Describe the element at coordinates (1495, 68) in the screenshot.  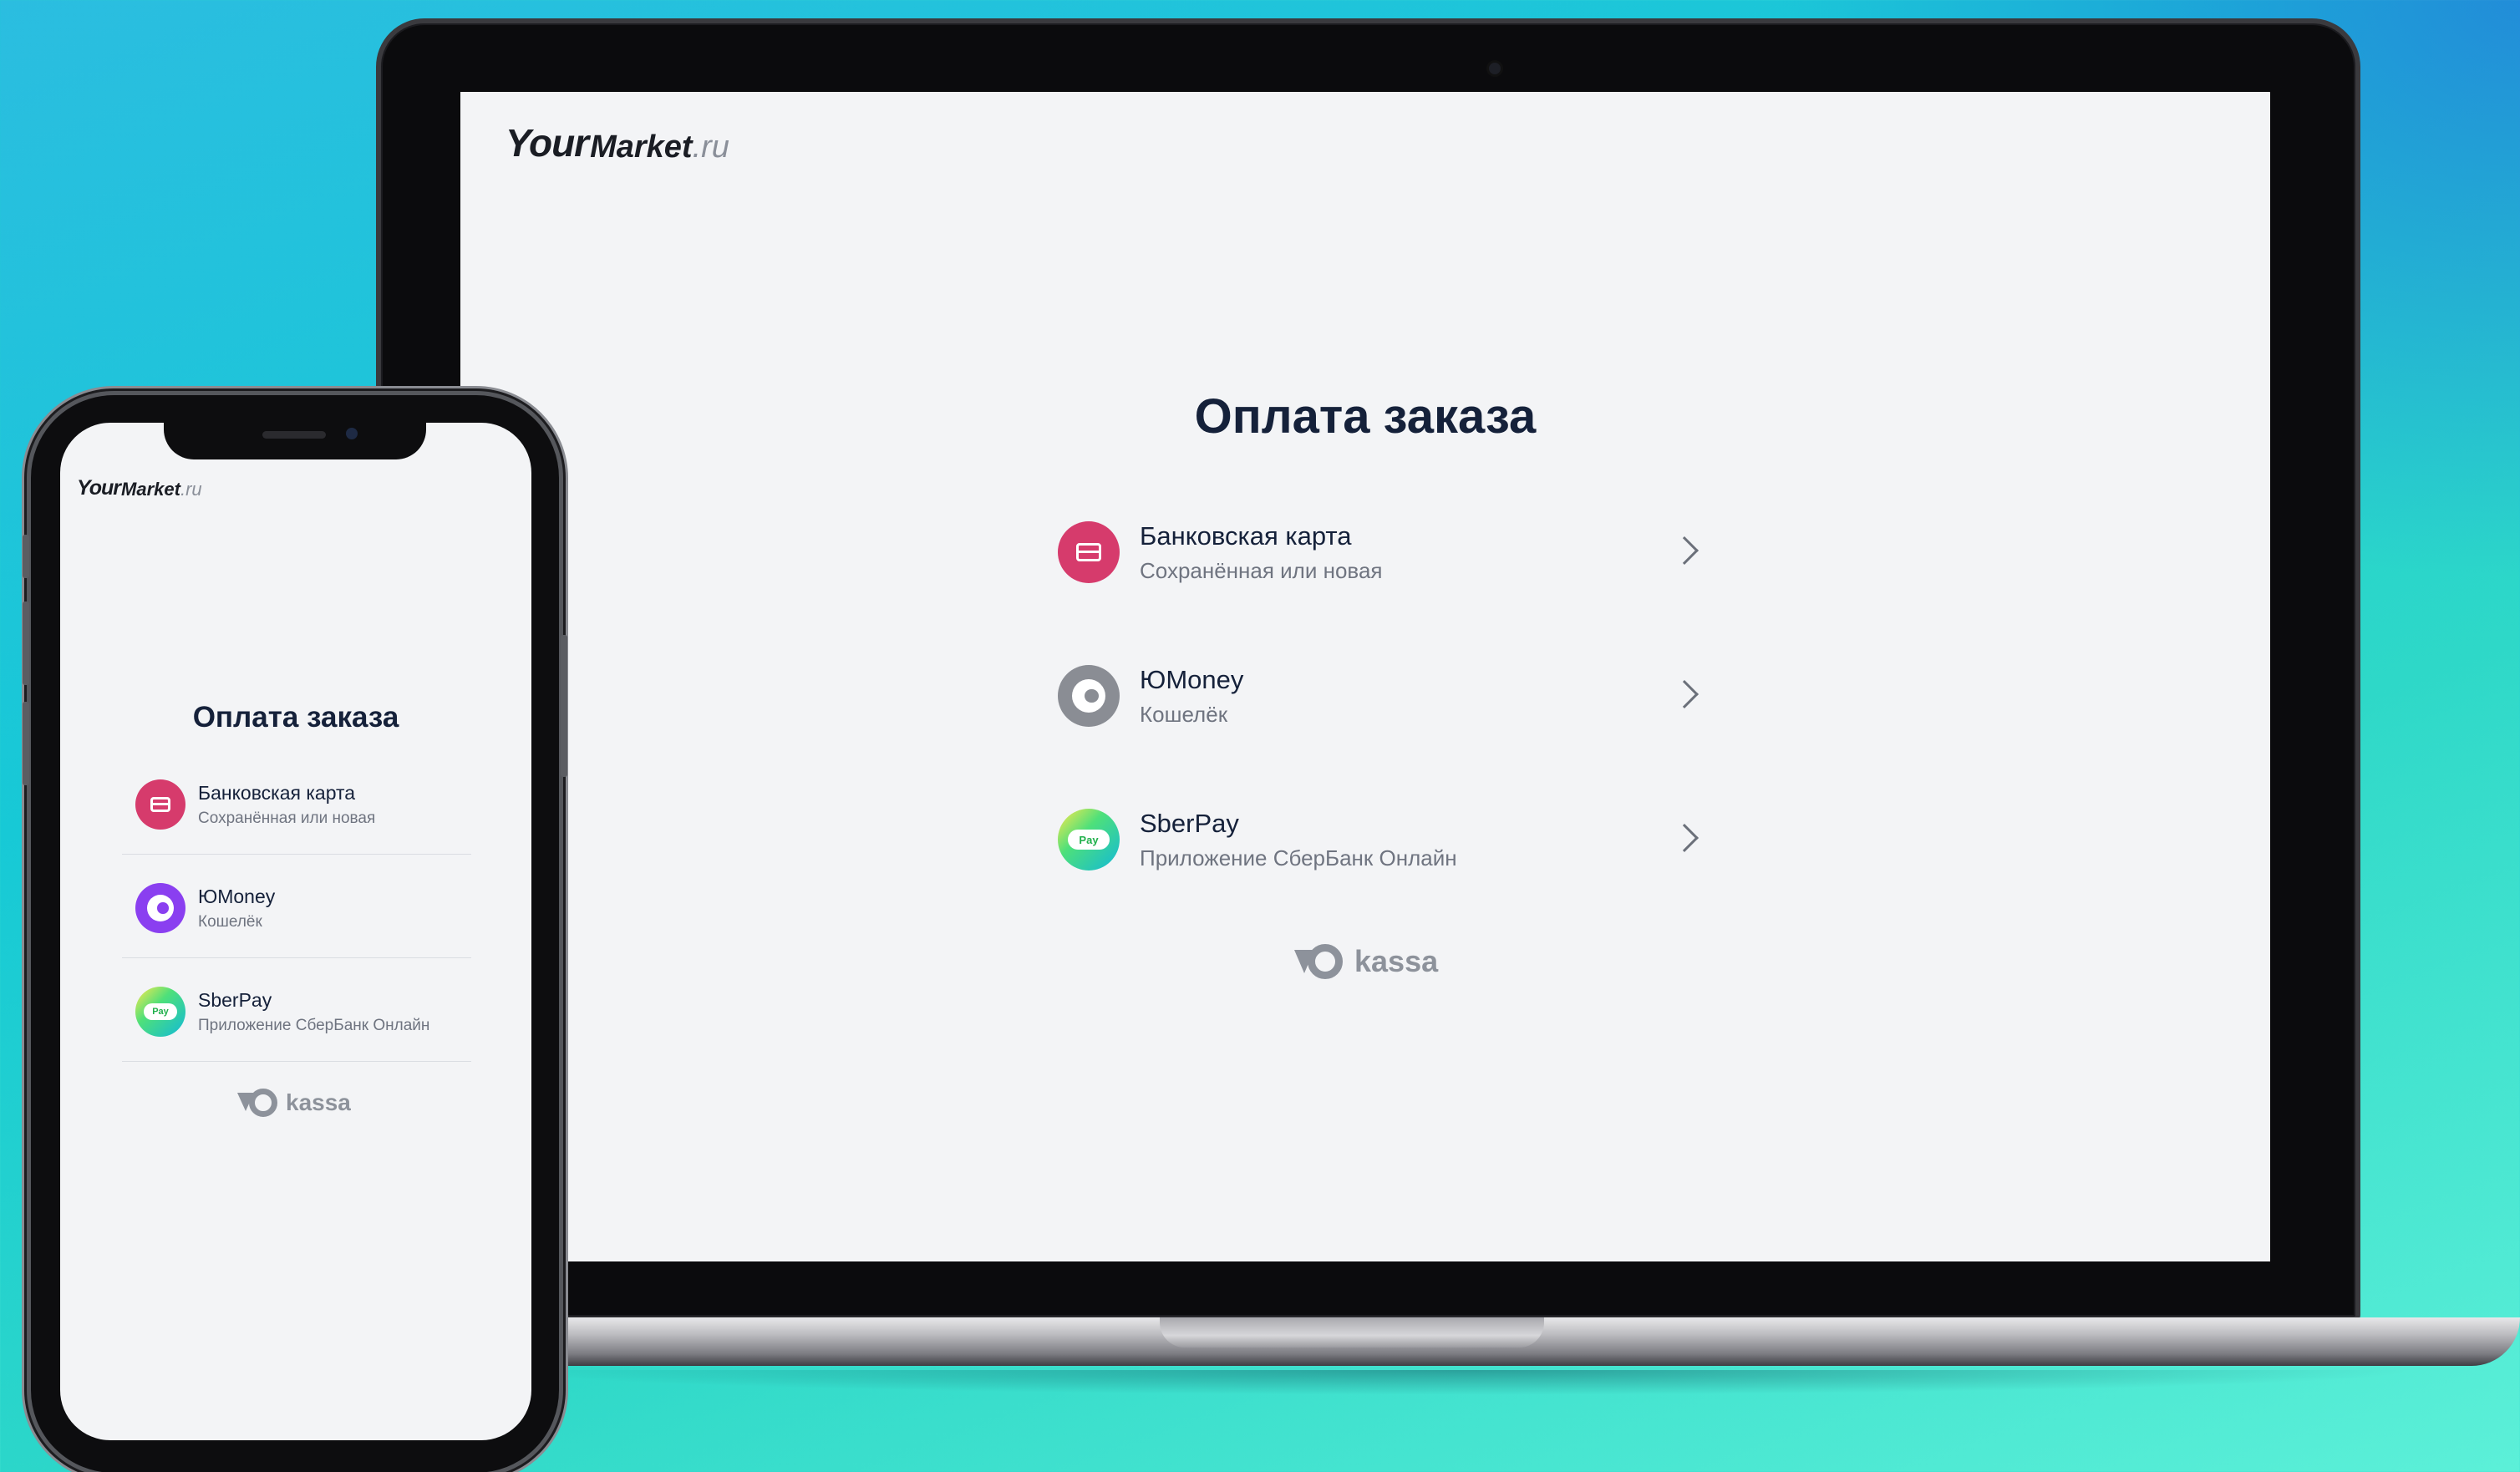
I see `laptop-camera` at that location.